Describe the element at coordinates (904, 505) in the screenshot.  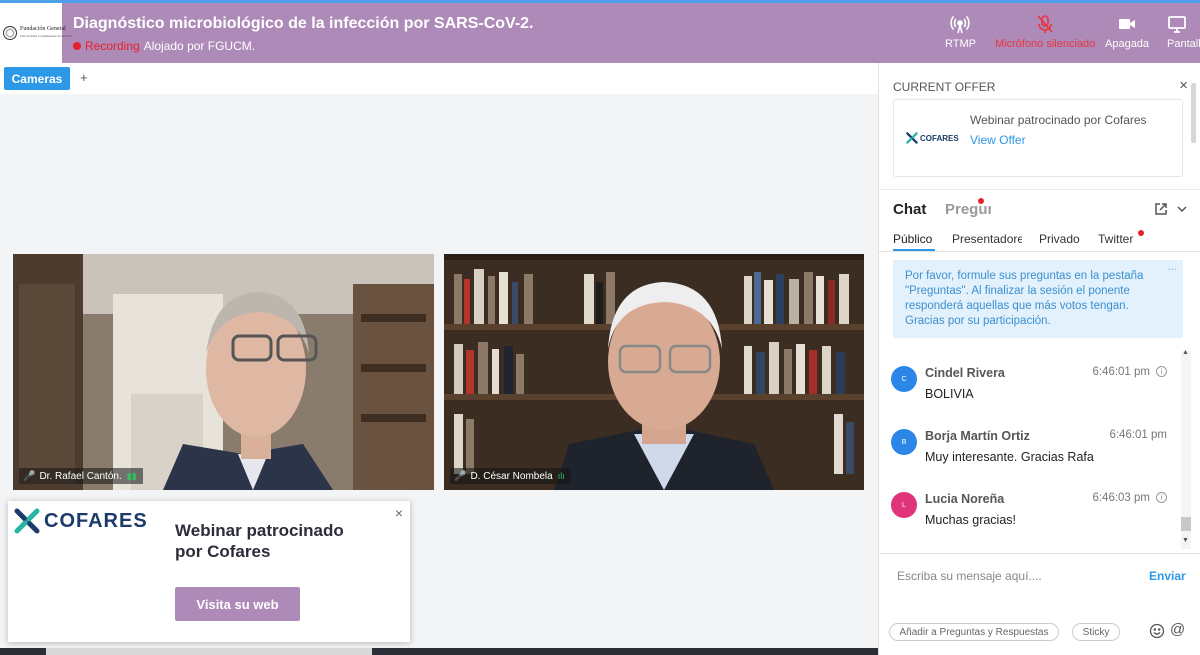
I see `avatar: L` at that location.